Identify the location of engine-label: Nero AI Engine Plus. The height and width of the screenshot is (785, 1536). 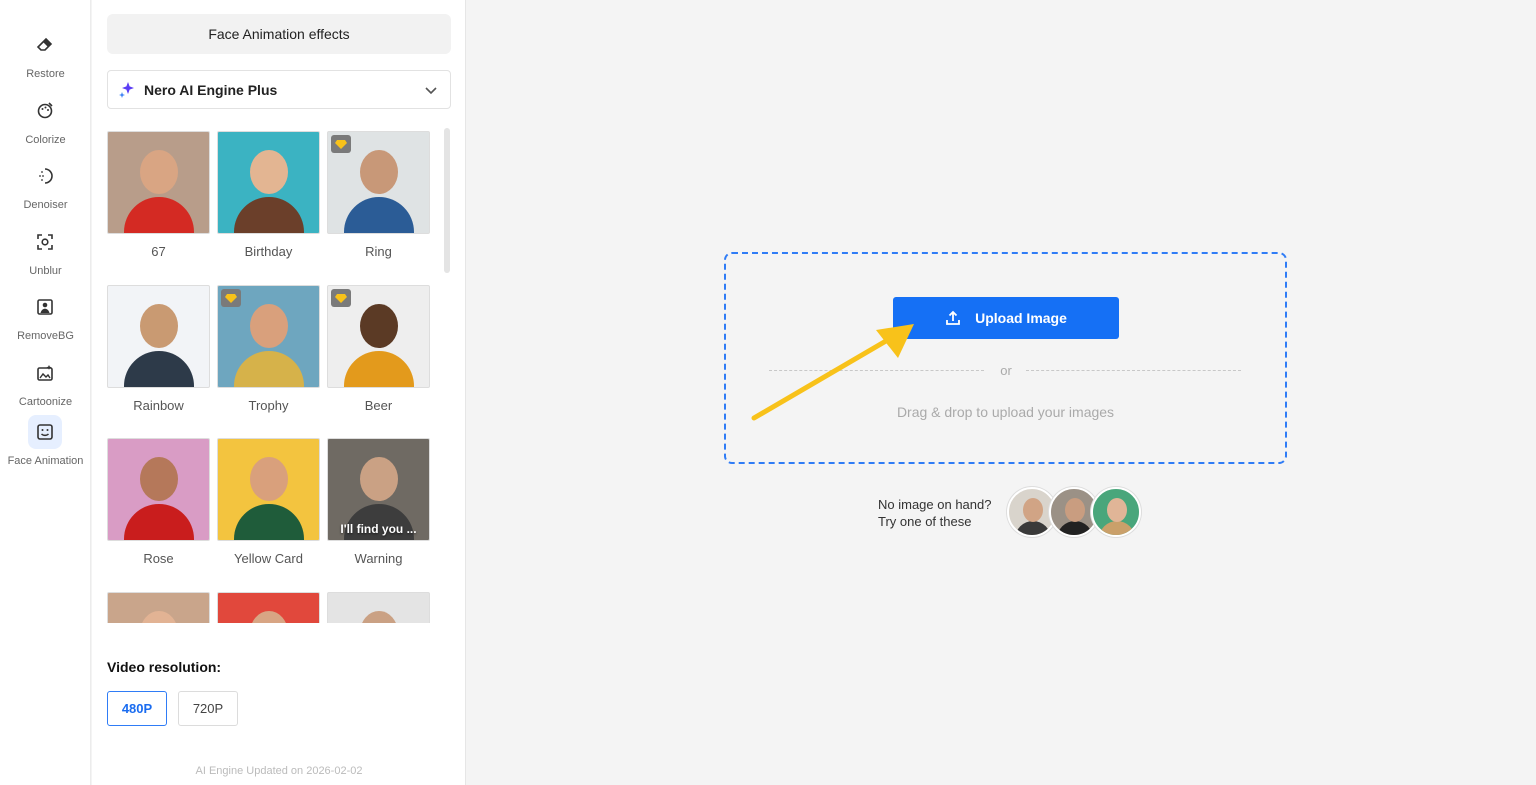
(211, 89).